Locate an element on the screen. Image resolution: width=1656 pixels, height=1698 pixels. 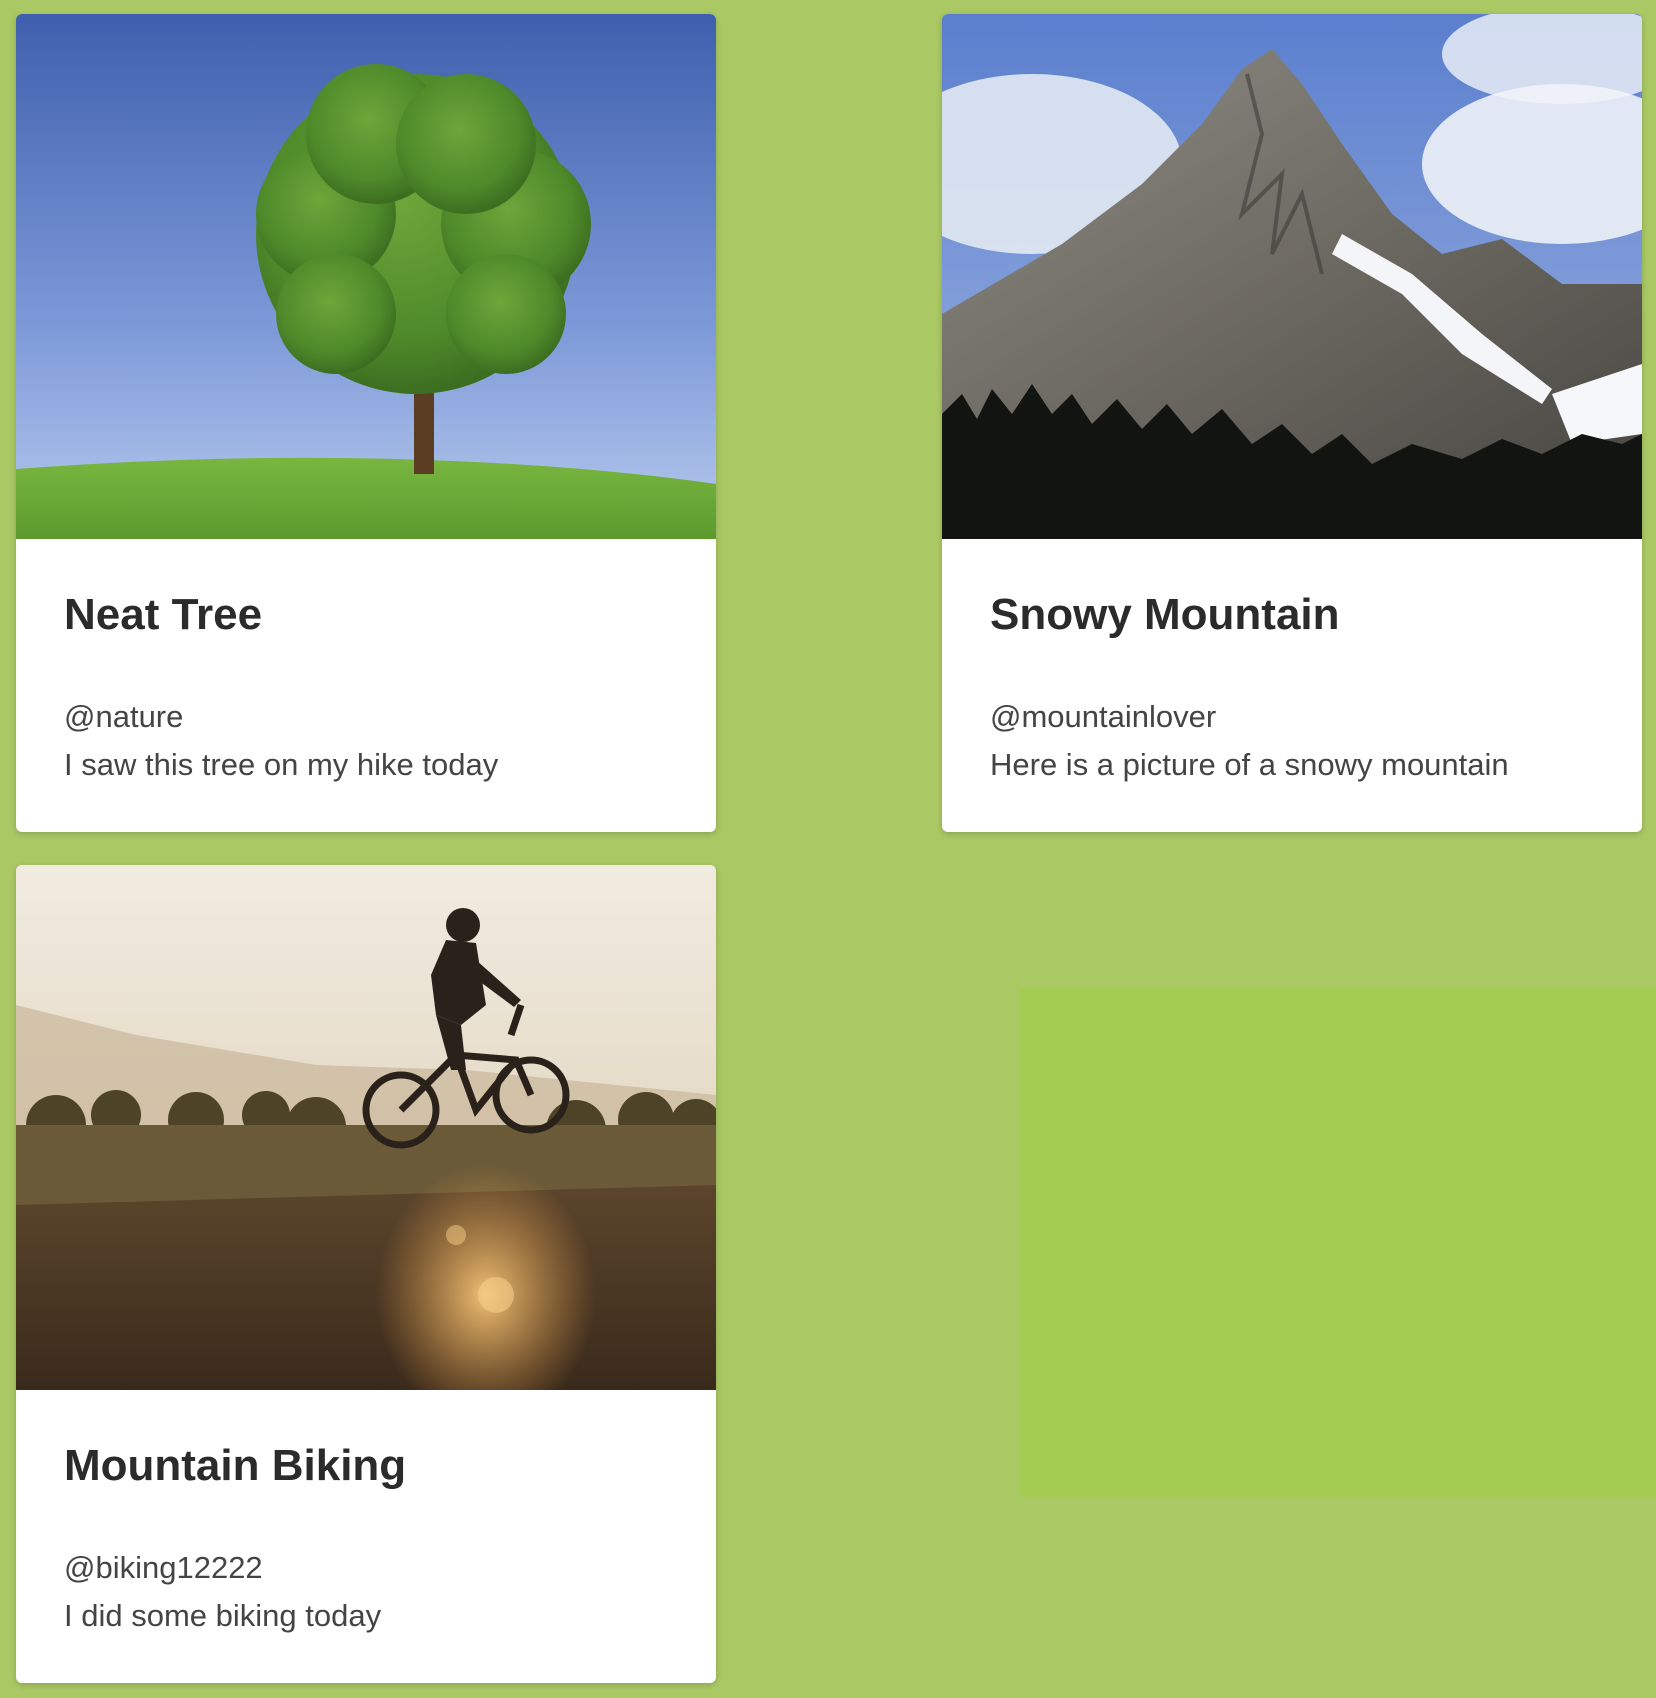
post-author-handle: @nature is located at coordinates (366, 717).